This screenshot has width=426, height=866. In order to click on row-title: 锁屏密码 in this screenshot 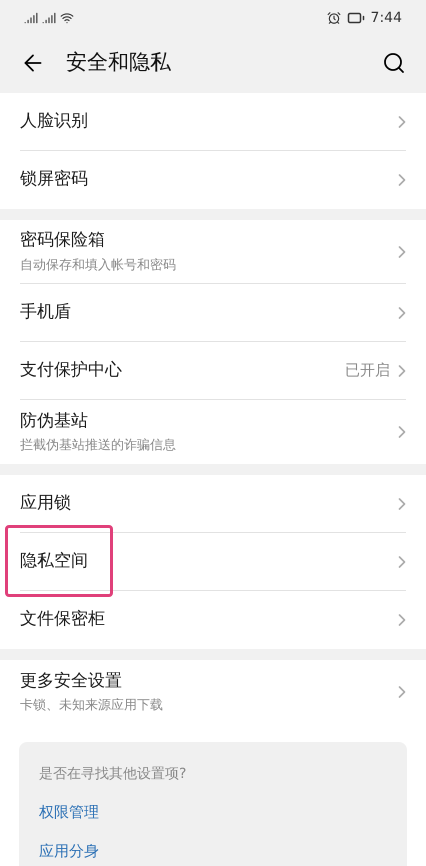, I will do `click(54, 180)`.